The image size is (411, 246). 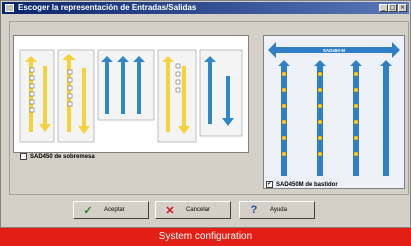 I want to click on figure-caption: System configuration, so click(x=205, y=237).